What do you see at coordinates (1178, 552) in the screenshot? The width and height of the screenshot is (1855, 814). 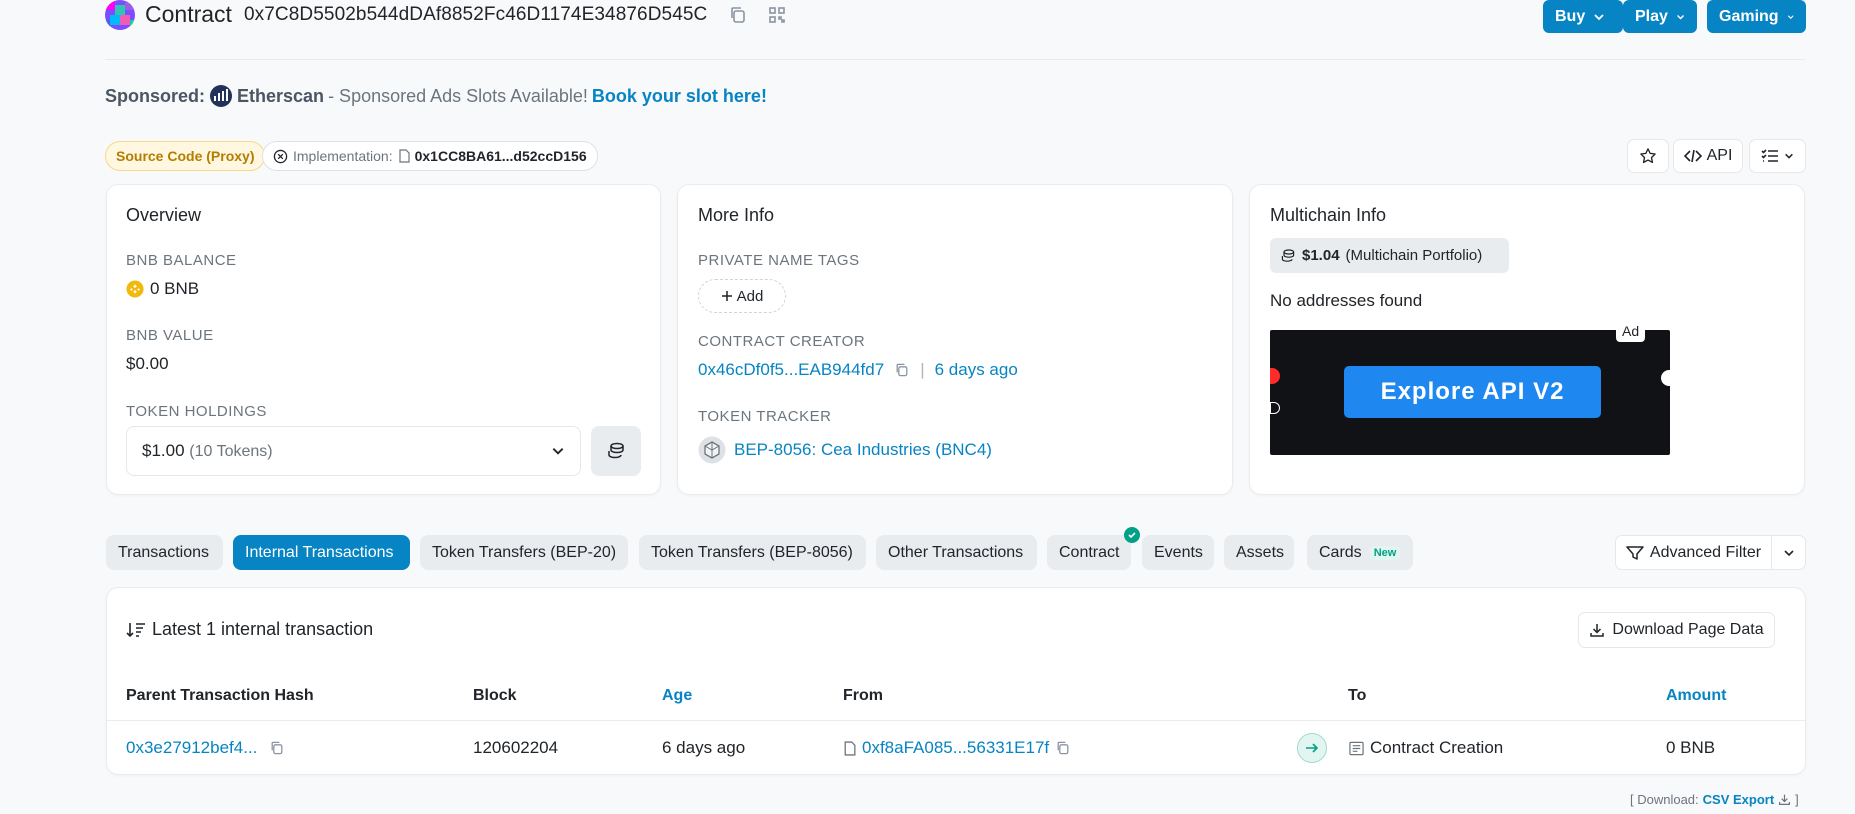 I see `tab-events: Events` at bounding box center [1178, 552].